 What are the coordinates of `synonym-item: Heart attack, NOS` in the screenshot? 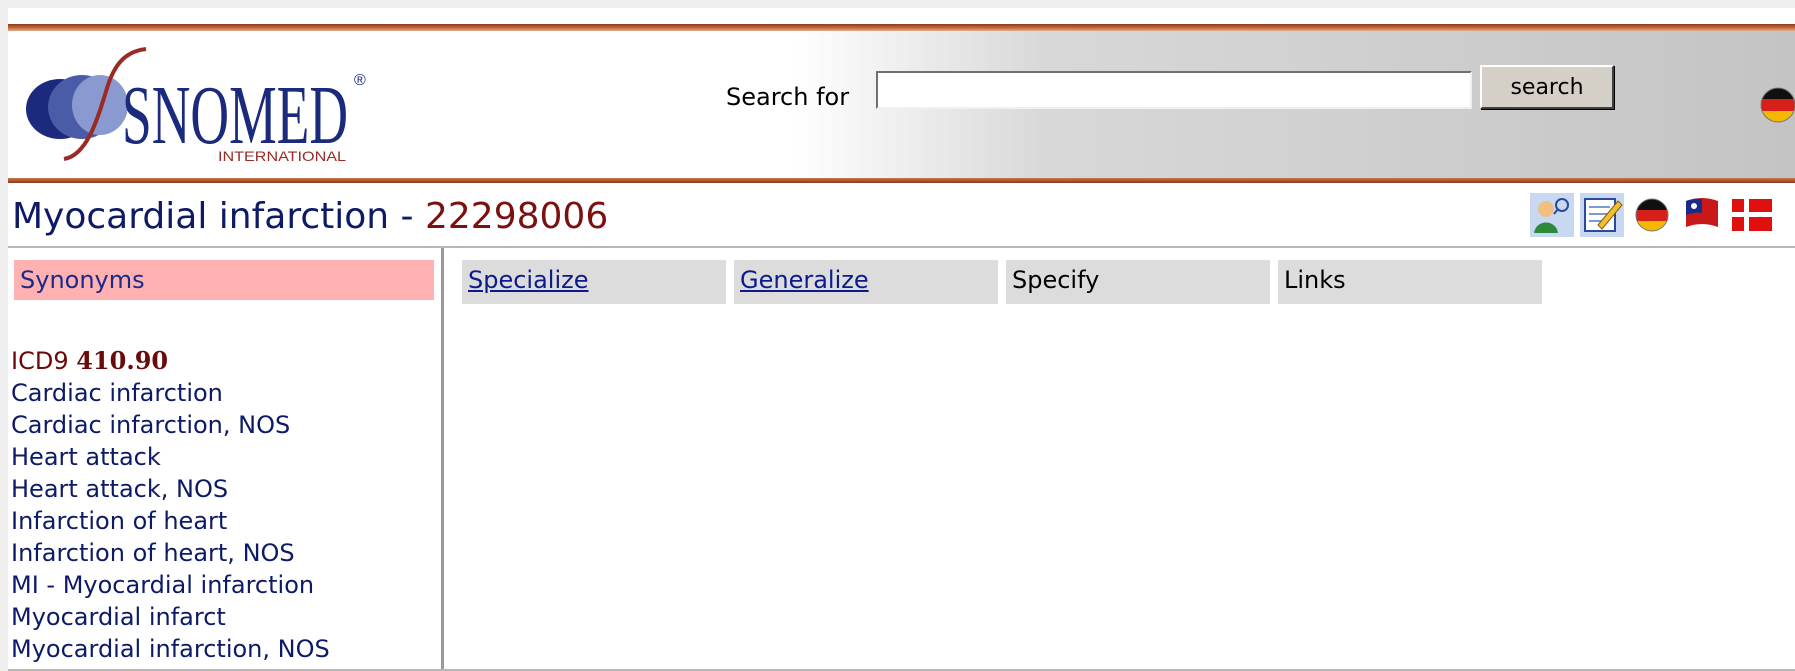 It's located at (120, 489).